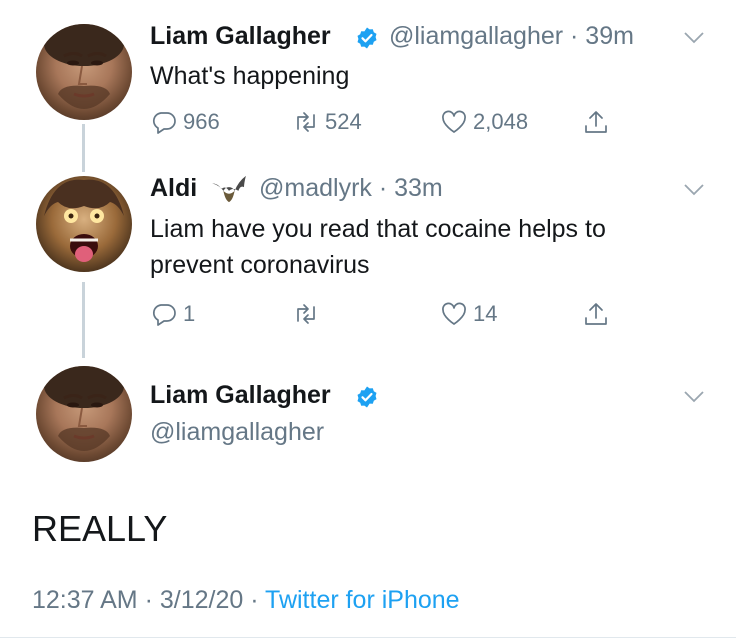  I want to click on tweet2-time: 33m, so click(418, 188).